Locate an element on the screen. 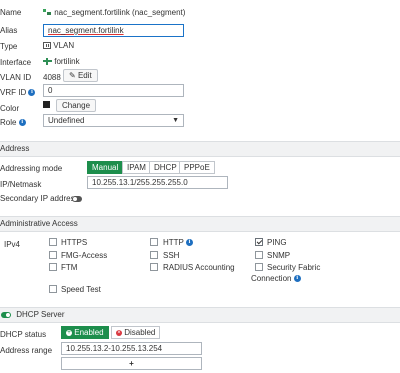 The image size is (400, 373). mode-dhcp: DHCP is located at coordinates (165, 167).